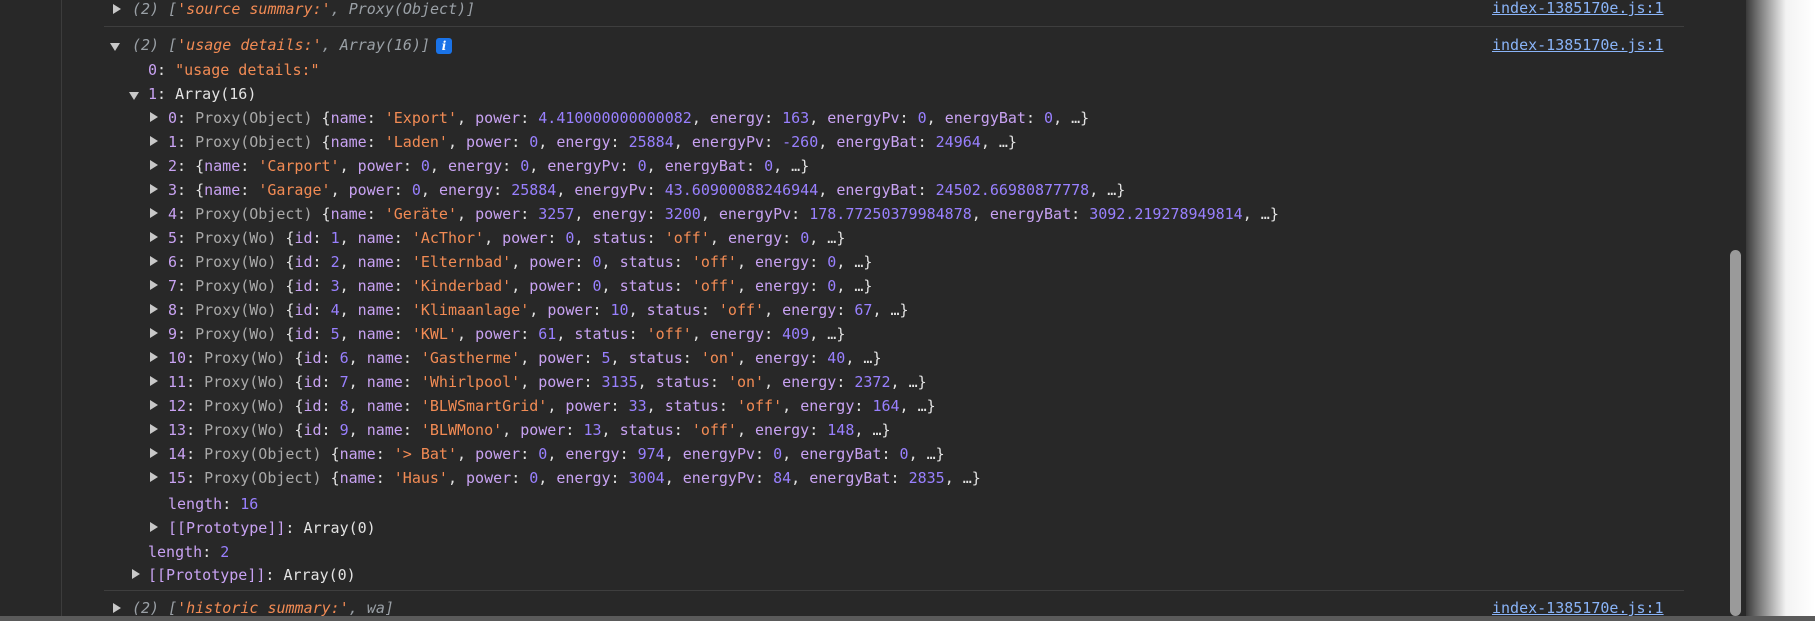  Describe the element at coordinates (254, 214) in the screenshot. I see `entry-type: Proxy(Object)` at that location.